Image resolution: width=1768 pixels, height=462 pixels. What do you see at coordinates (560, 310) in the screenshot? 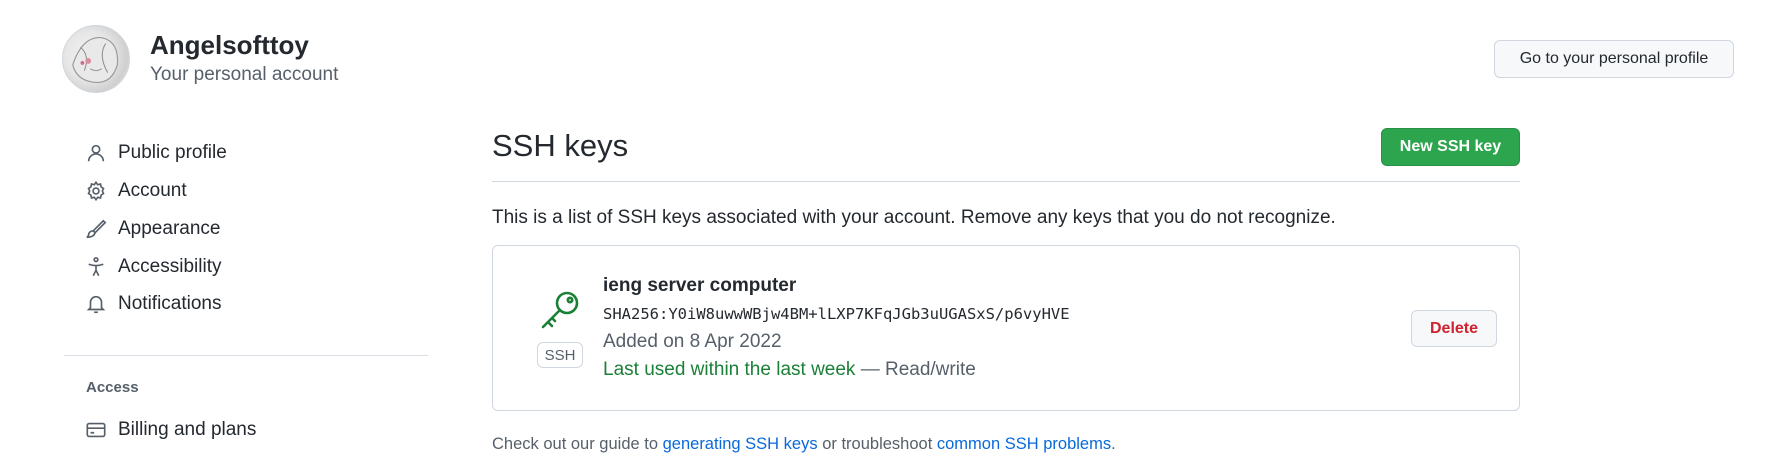
I see `key-icon` at bounding box center [560, 310].